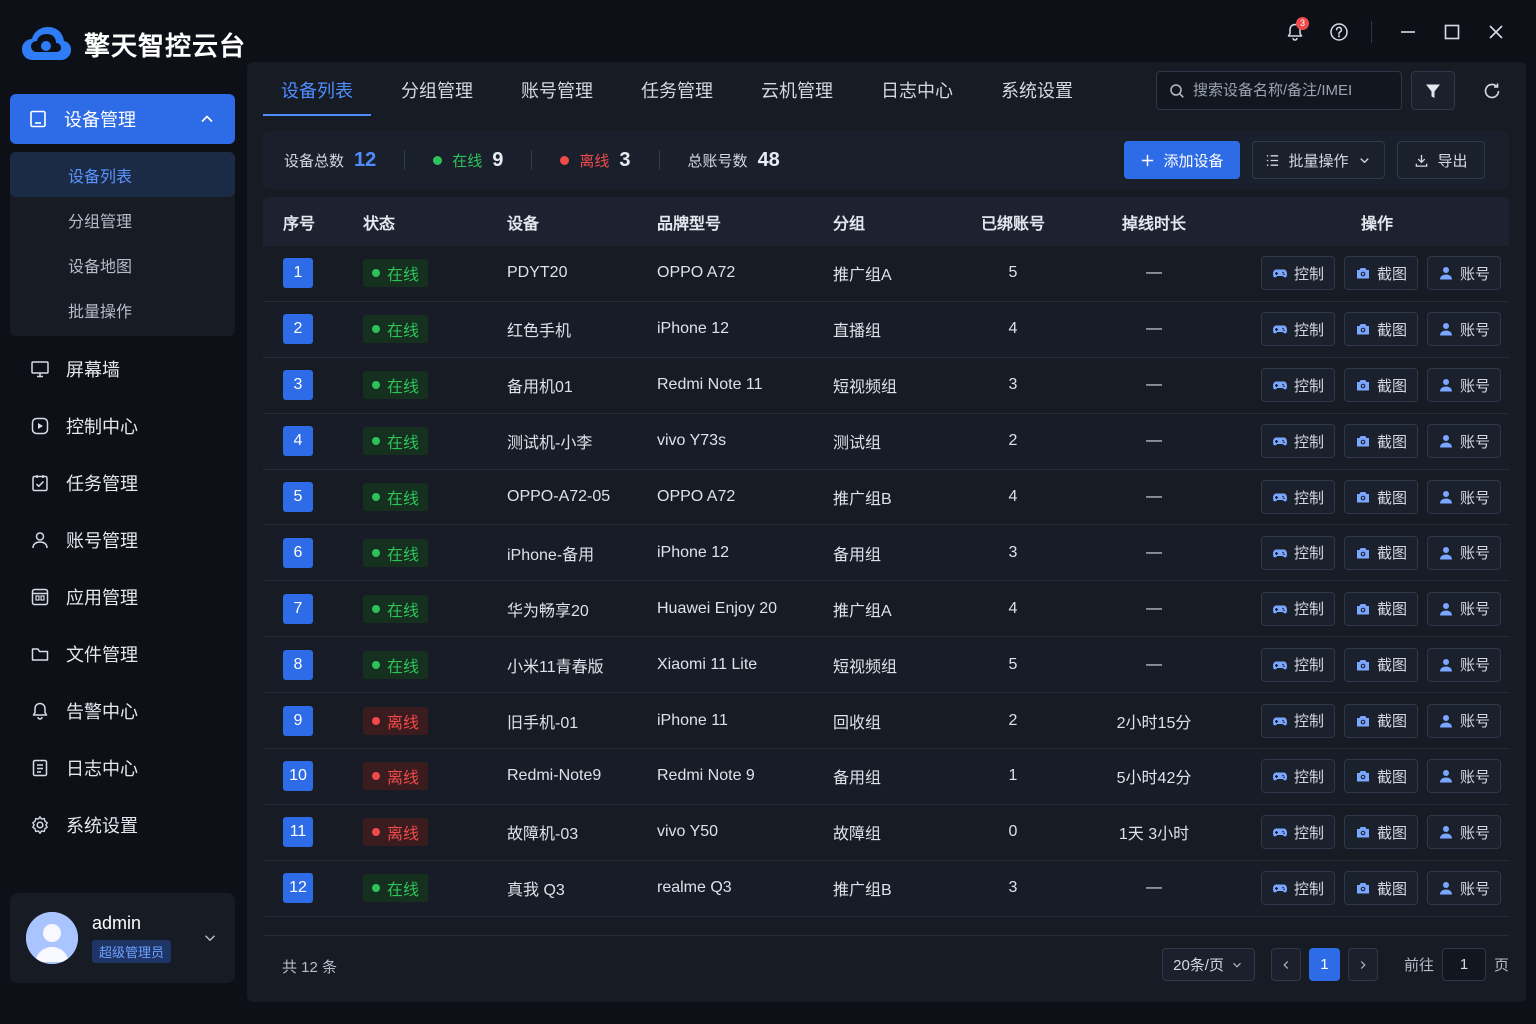 This screenshot has width=1536, height=1024. What do you see at coordinates (122, 425) in the screenshot?
I see `sidebar-item-control-center: 控制中心` at bounding box center [122, 425].